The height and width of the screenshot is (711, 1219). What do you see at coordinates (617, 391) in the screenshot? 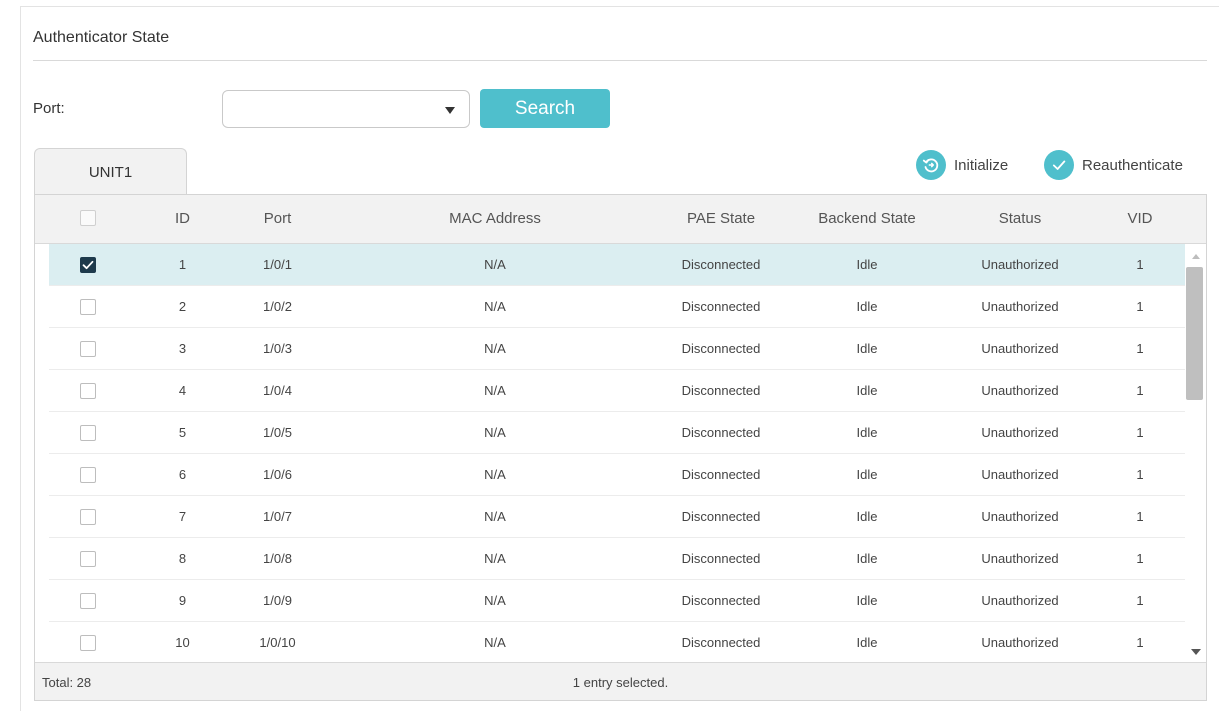
I see `table-row: 4 1/0/4 N/A Disconnected Idle Unauthorized 1` at bounding box center [617, 391].